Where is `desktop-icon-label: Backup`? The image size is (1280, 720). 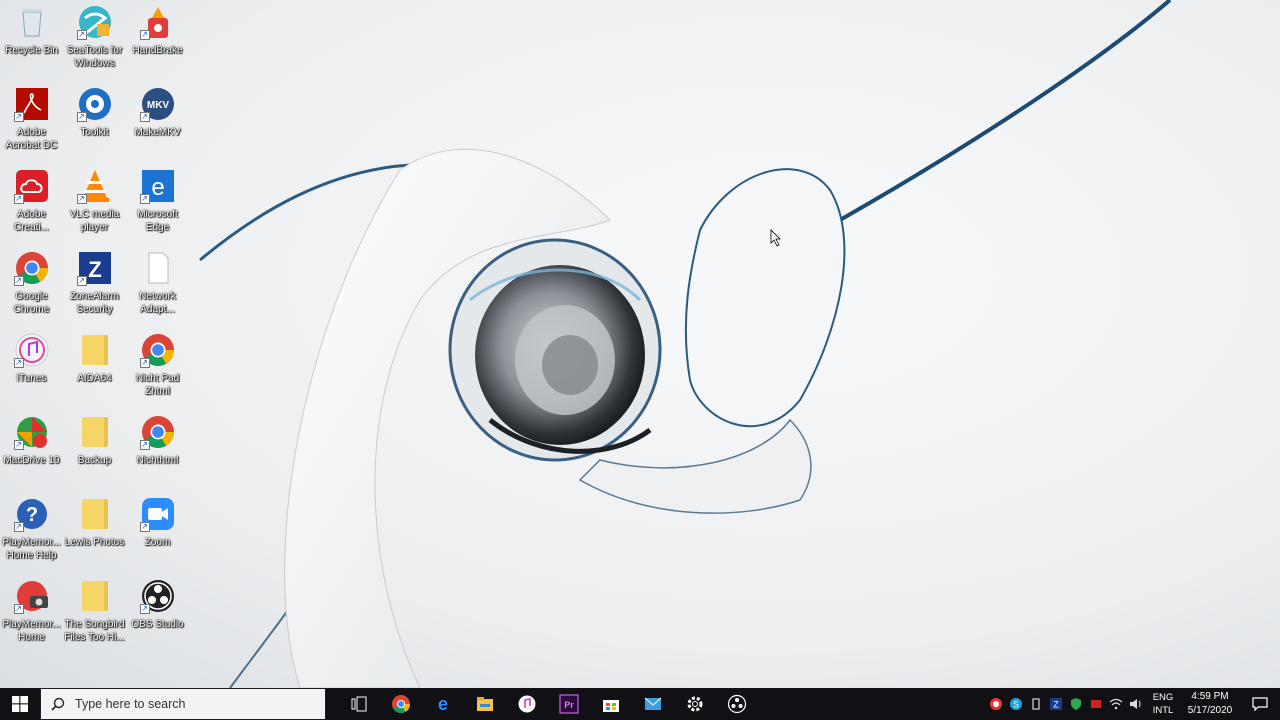 desktop-icon-label: Backup is located at coordinates (94, 460).